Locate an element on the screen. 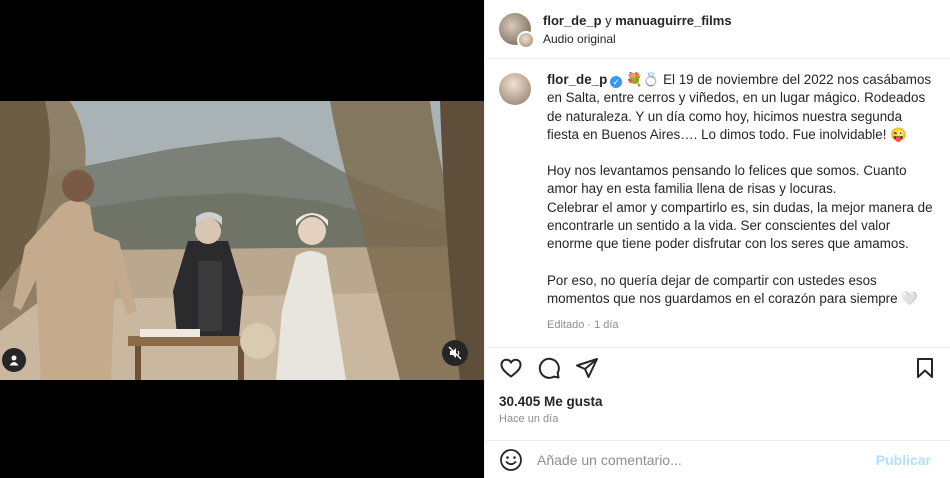  emoji-icon is located at coordinates (511, 460).